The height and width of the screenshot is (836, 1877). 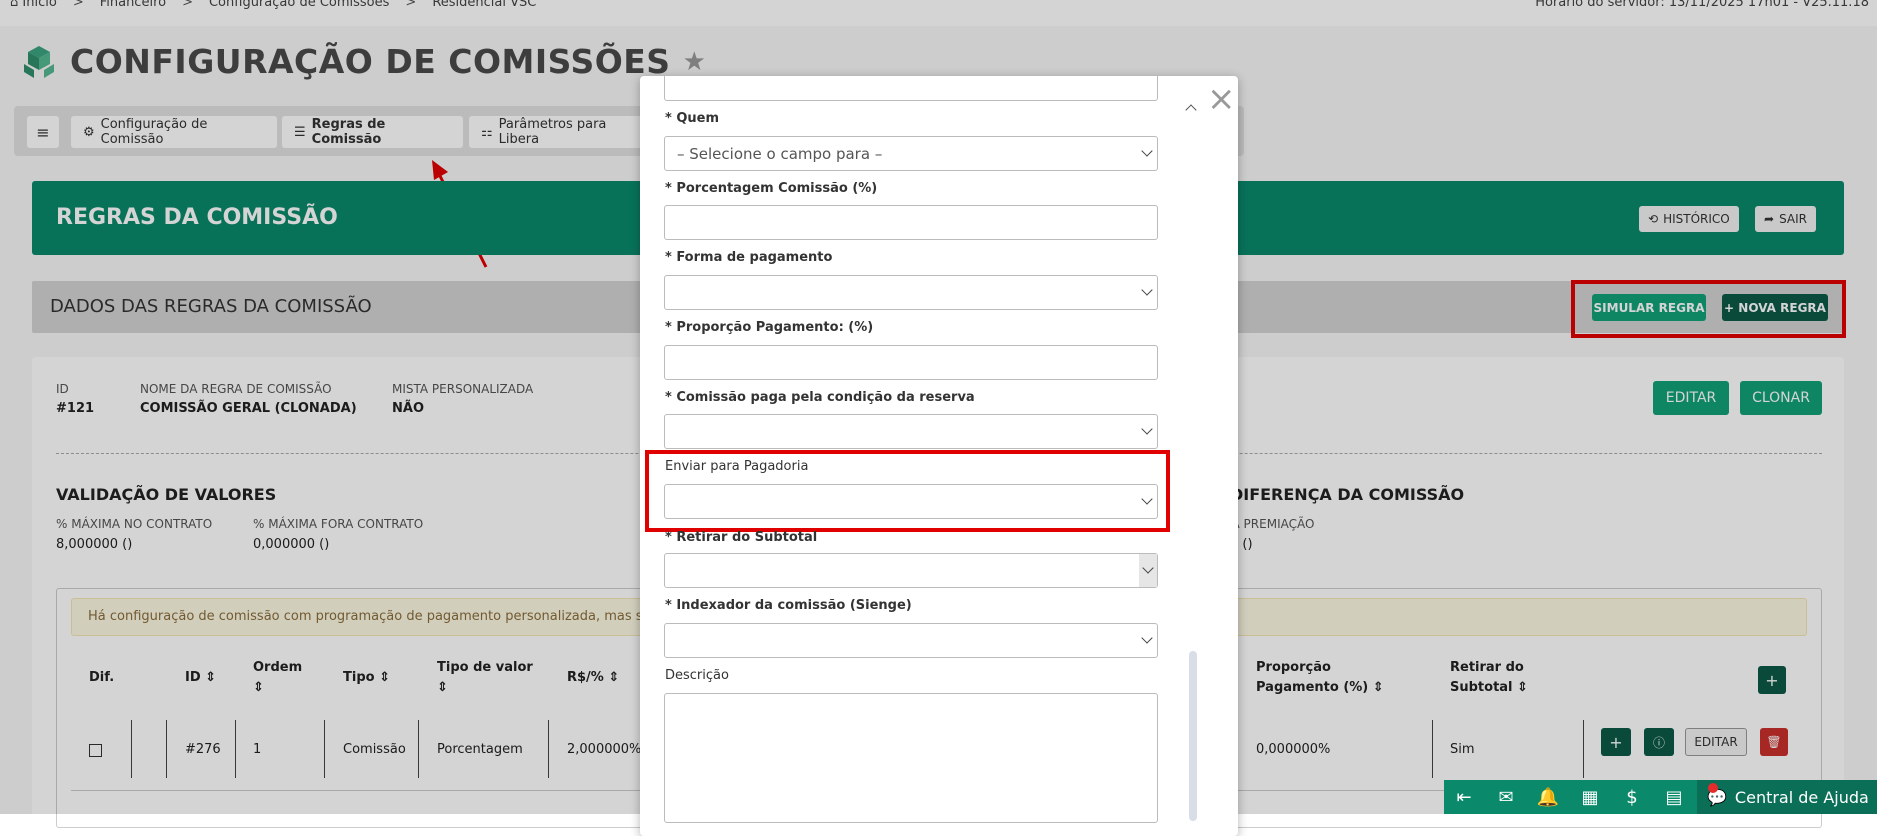 What do you see at coordinates (697, 675) in the screenshot?
I see `label-descricao: Descrição` at bounding box center [697, 675].